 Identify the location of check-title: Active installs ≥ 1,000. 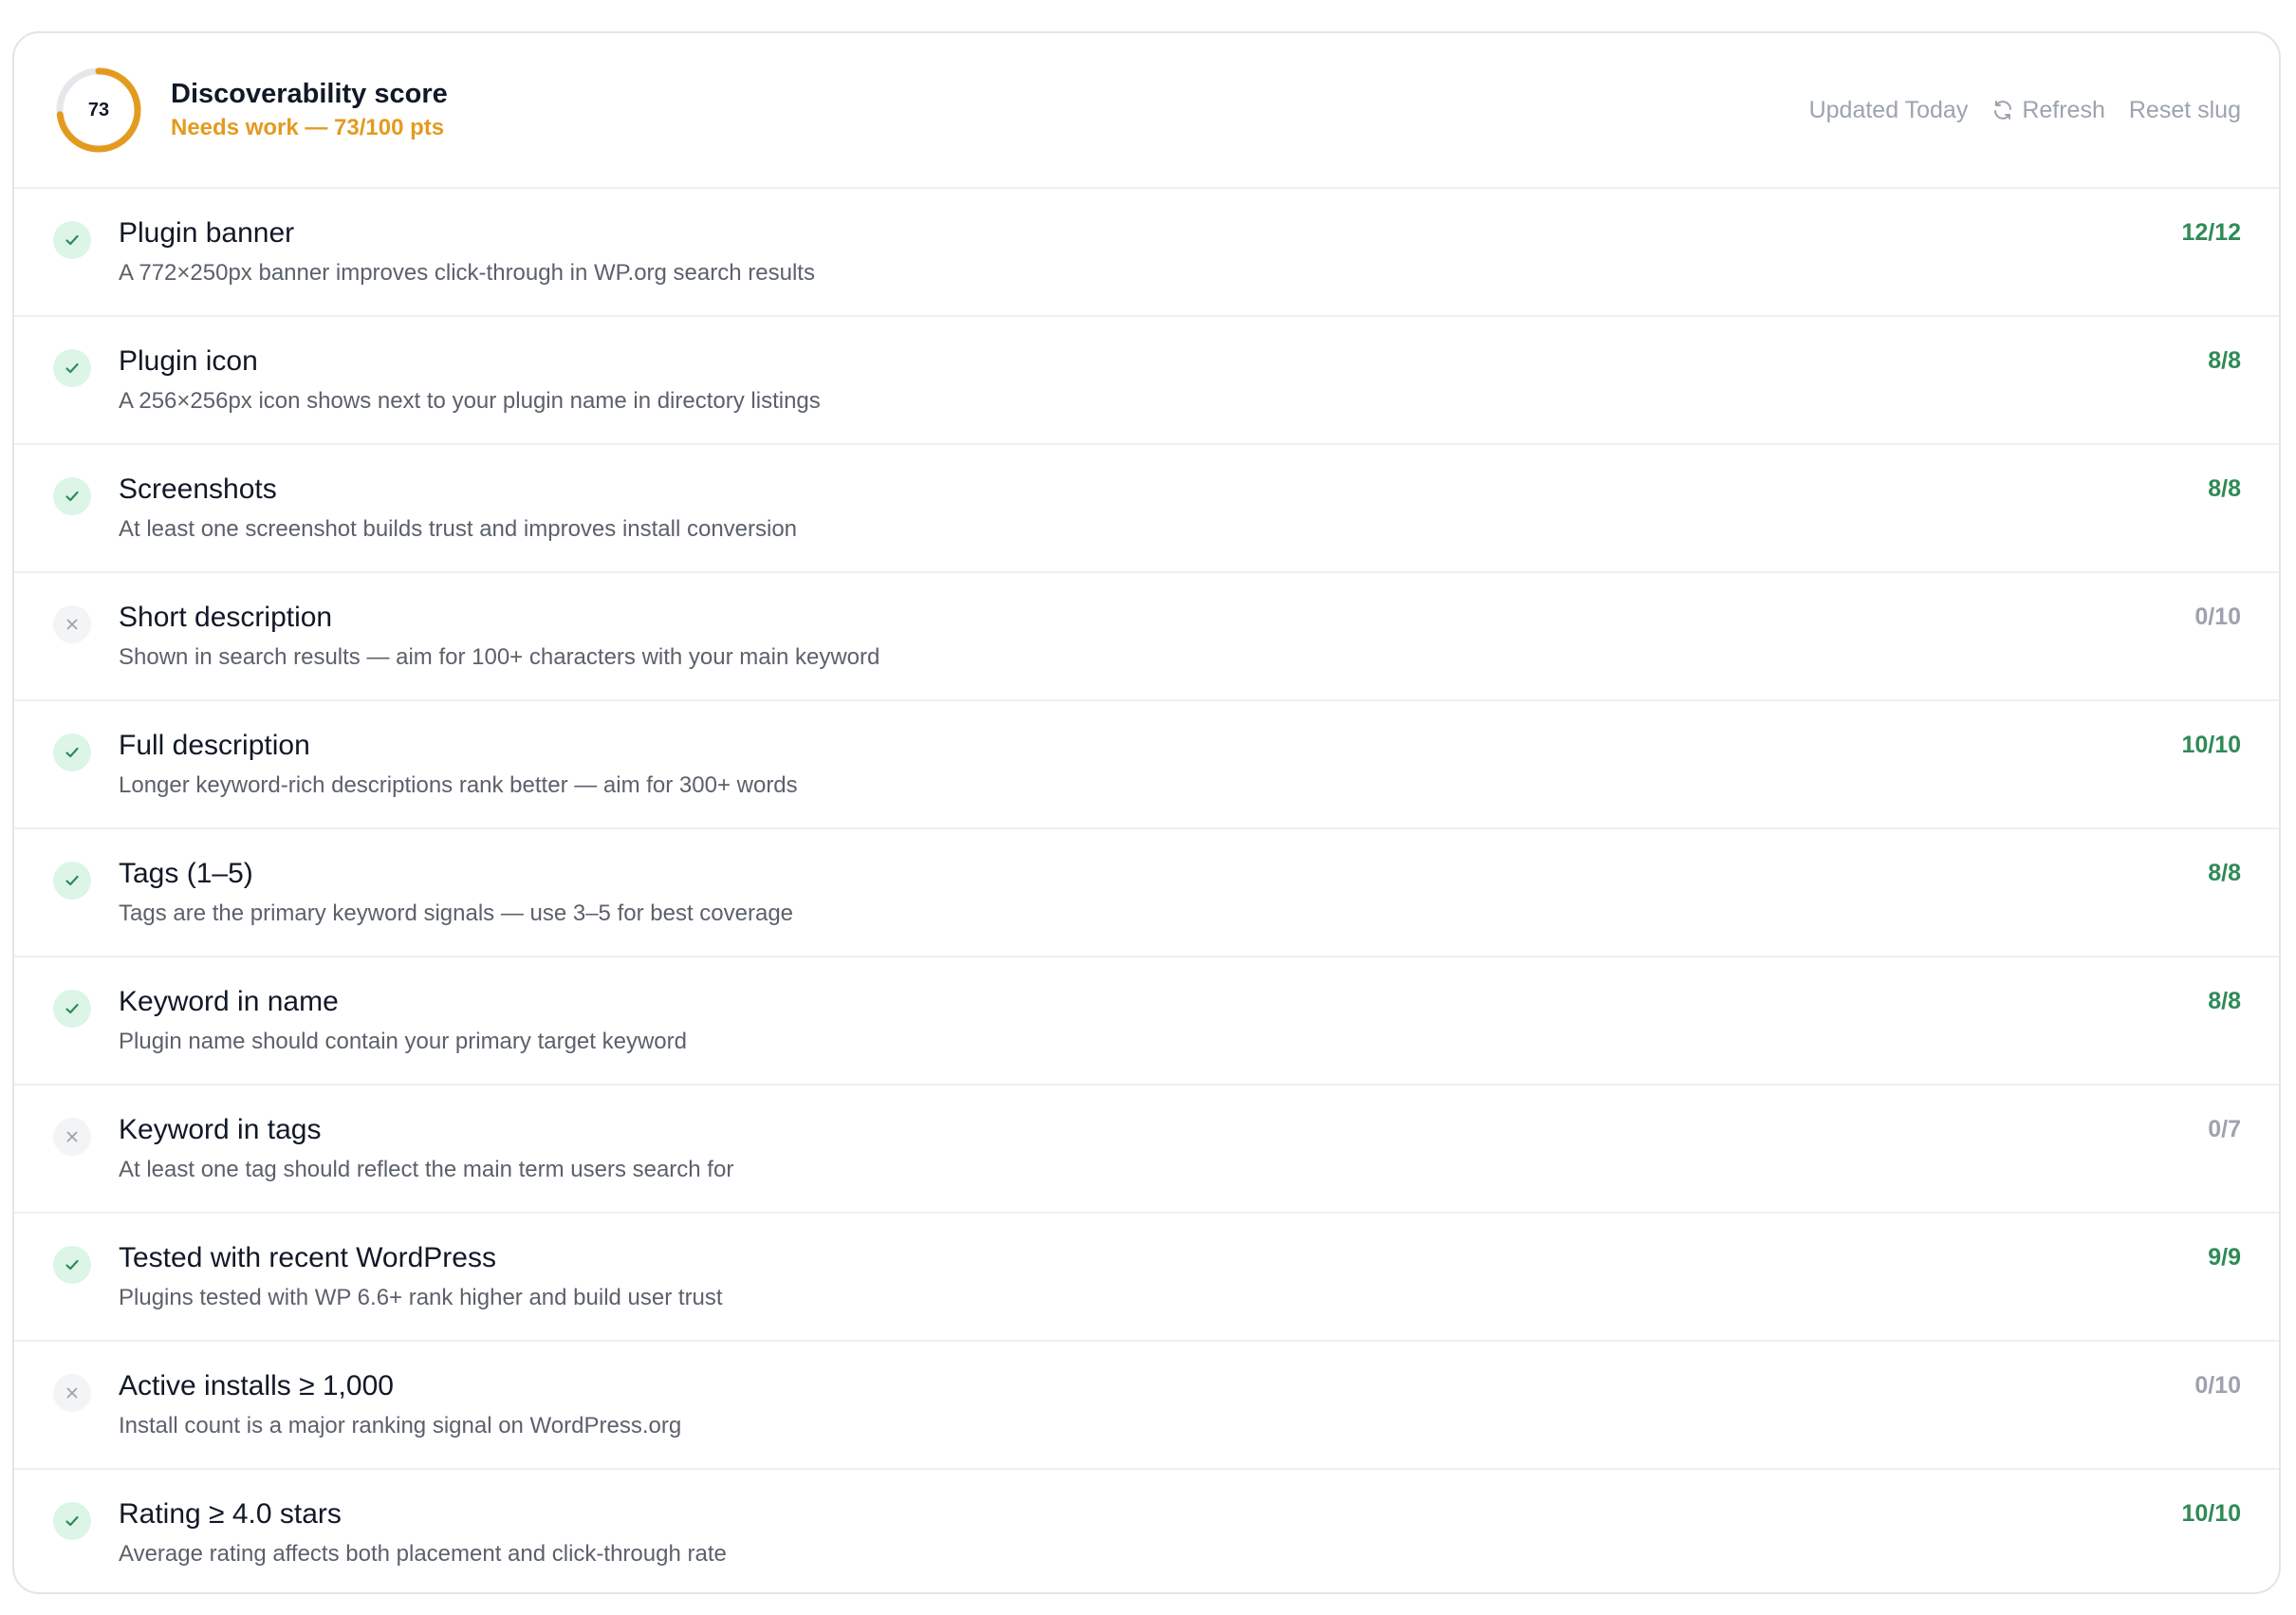
(256, 1386).